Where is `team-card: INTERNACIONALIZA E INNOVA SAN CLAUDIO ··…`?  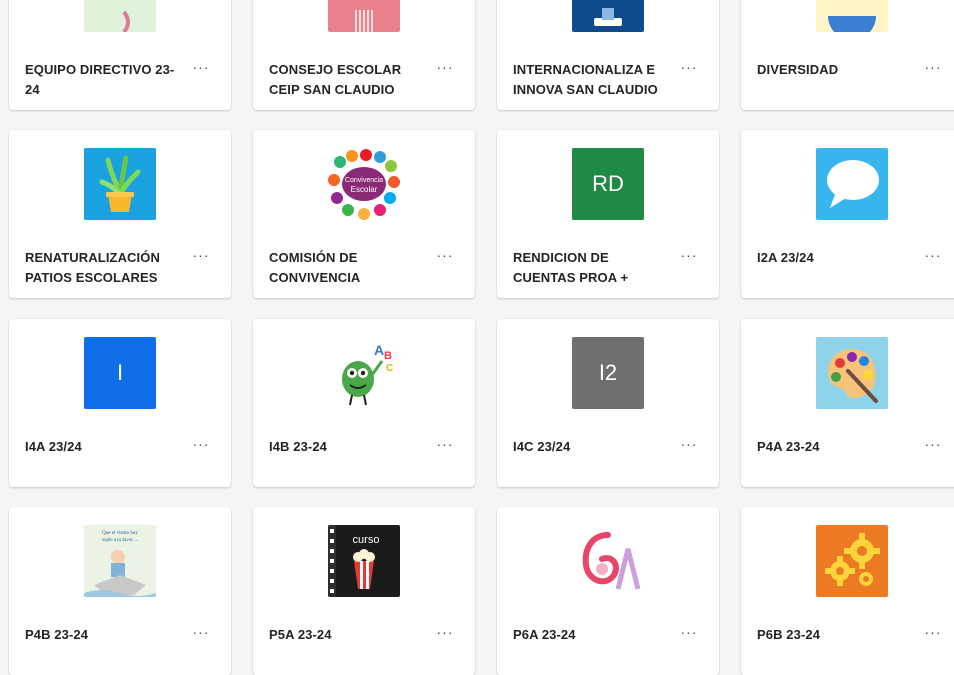
team-card: INTERNACIONALIZA E INNOVA SAN CLAUDIO ··… is located at coordinates (608, 55).